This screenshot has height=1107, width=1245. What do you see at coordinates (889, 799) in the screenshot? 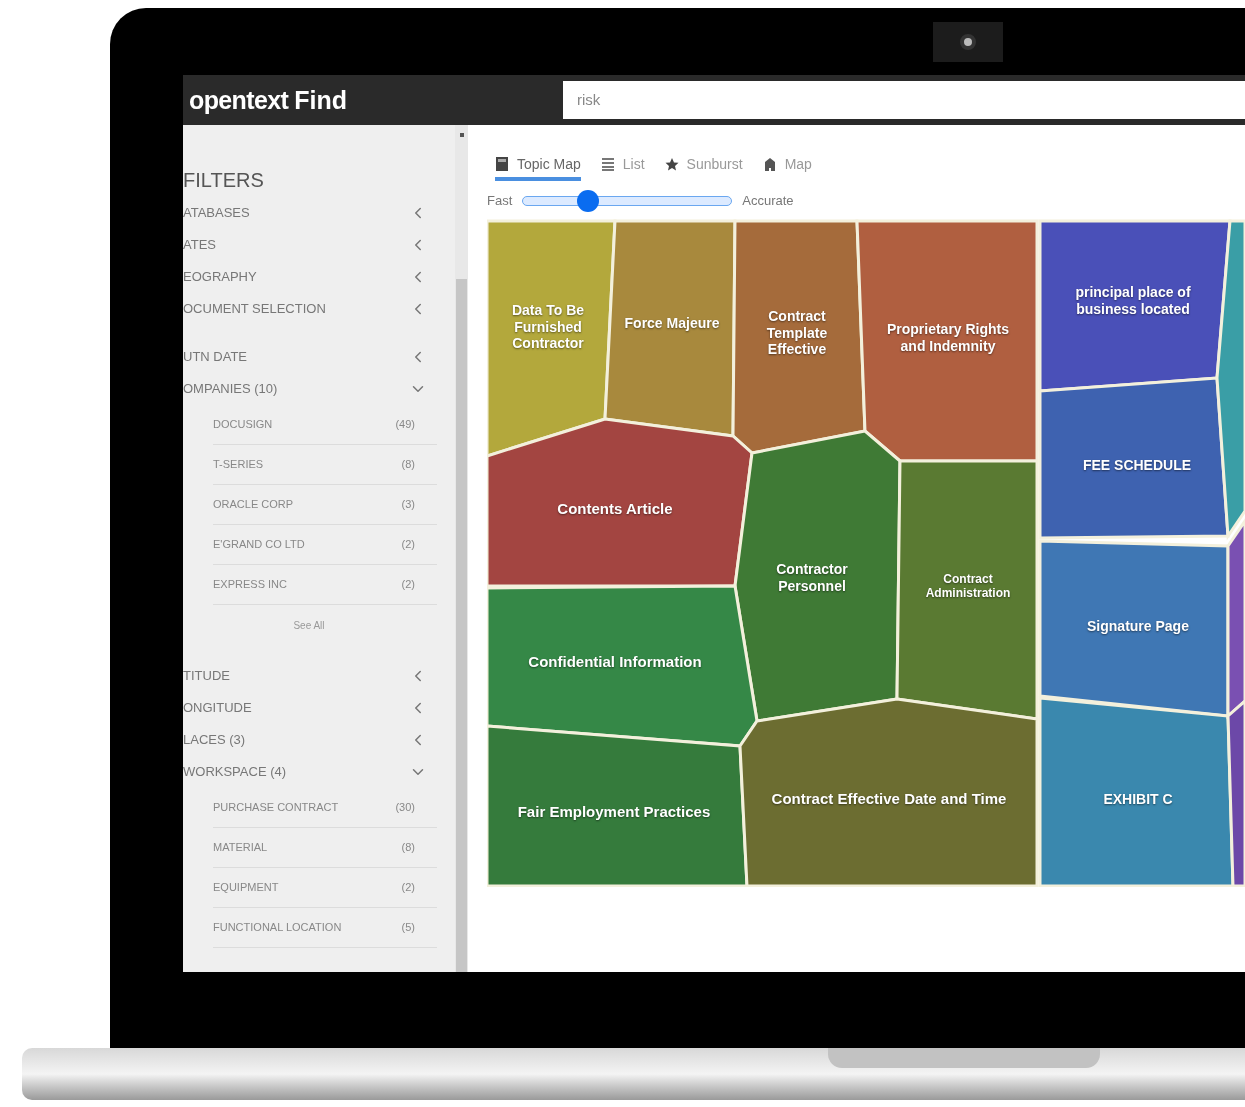
I see `topic-label: Contract Effective Date and Time` at bounding box center [889, 799].